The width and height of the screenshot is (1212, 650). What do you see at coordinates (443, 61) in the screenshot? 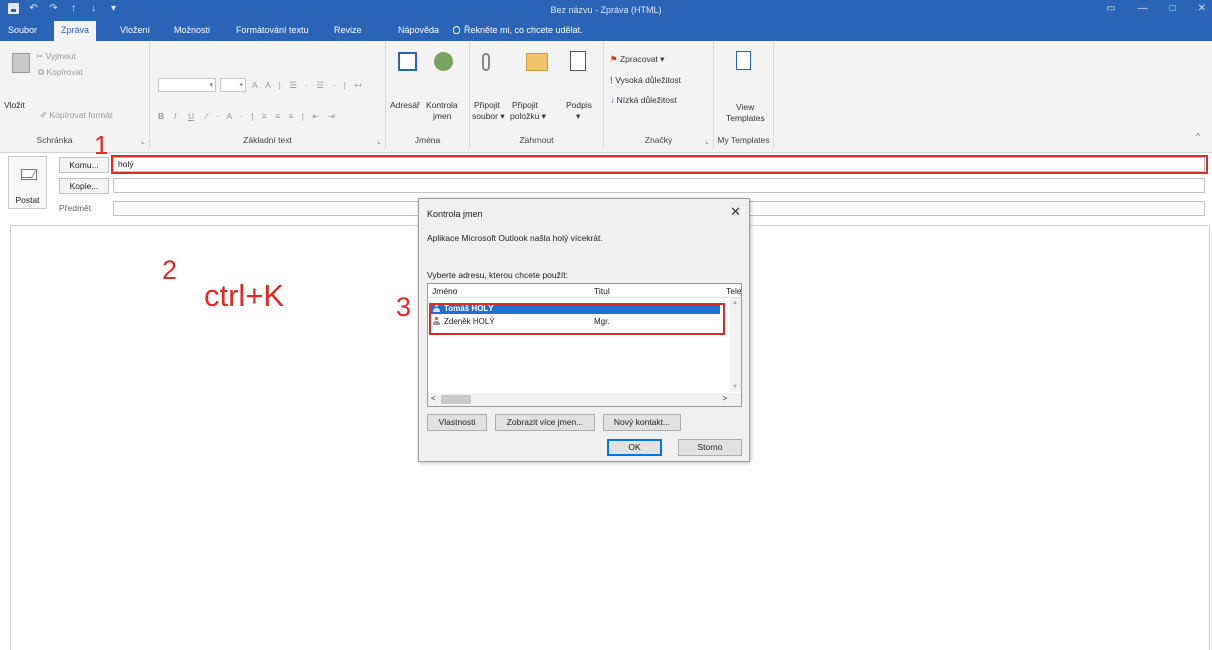
I see `check-names-icon` at bounding box center [443, 61].